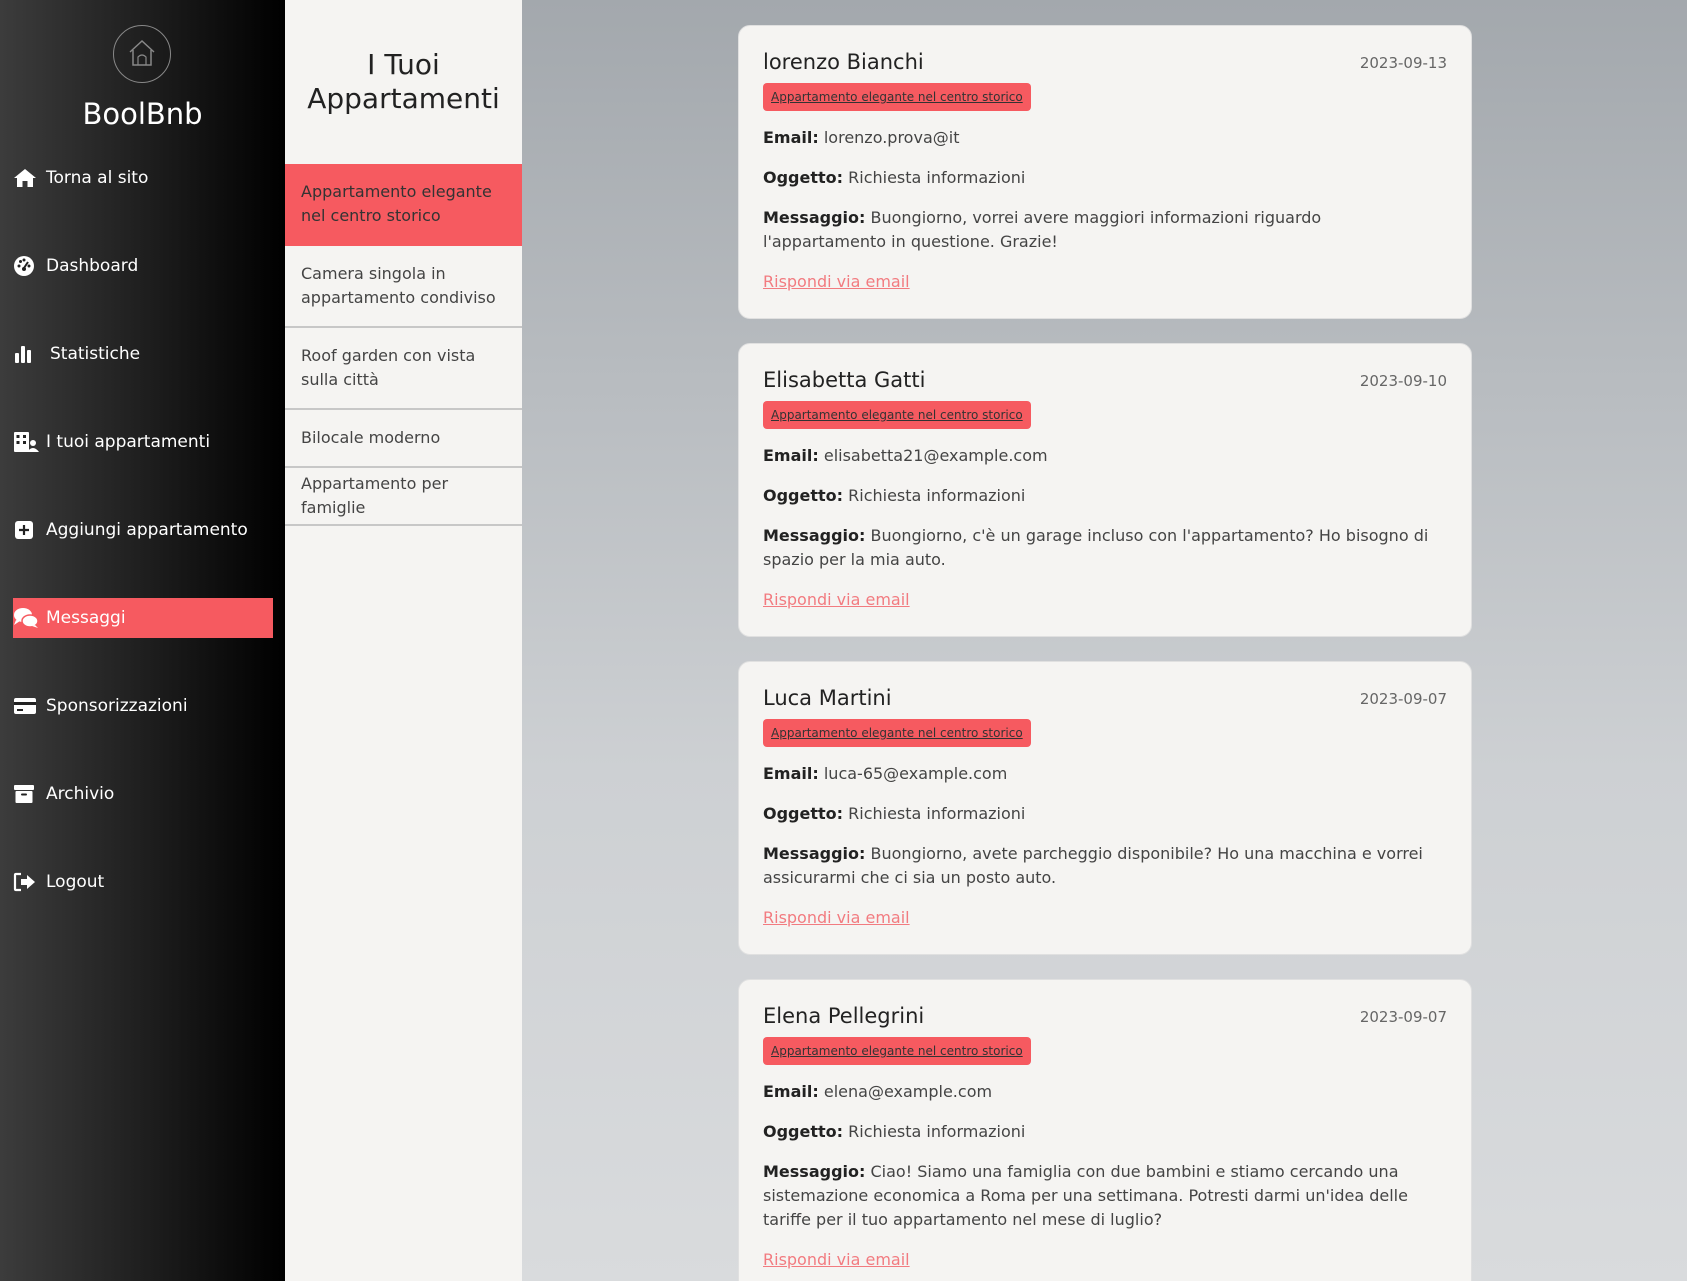 Image resolution: width=1687 pixels, height=1281 pixels. I want to click on brand-name: BoolBnb, so click(142, 114).